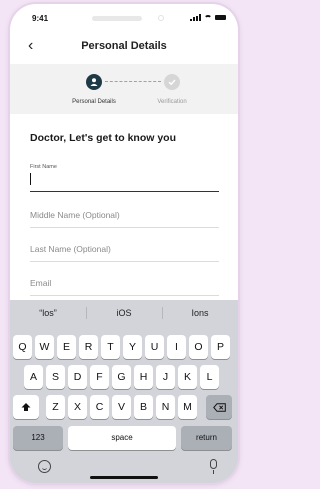  Describe the element at coordinates (41, 283) in the screenshot. I see `email-placeholder: Email` at that location.